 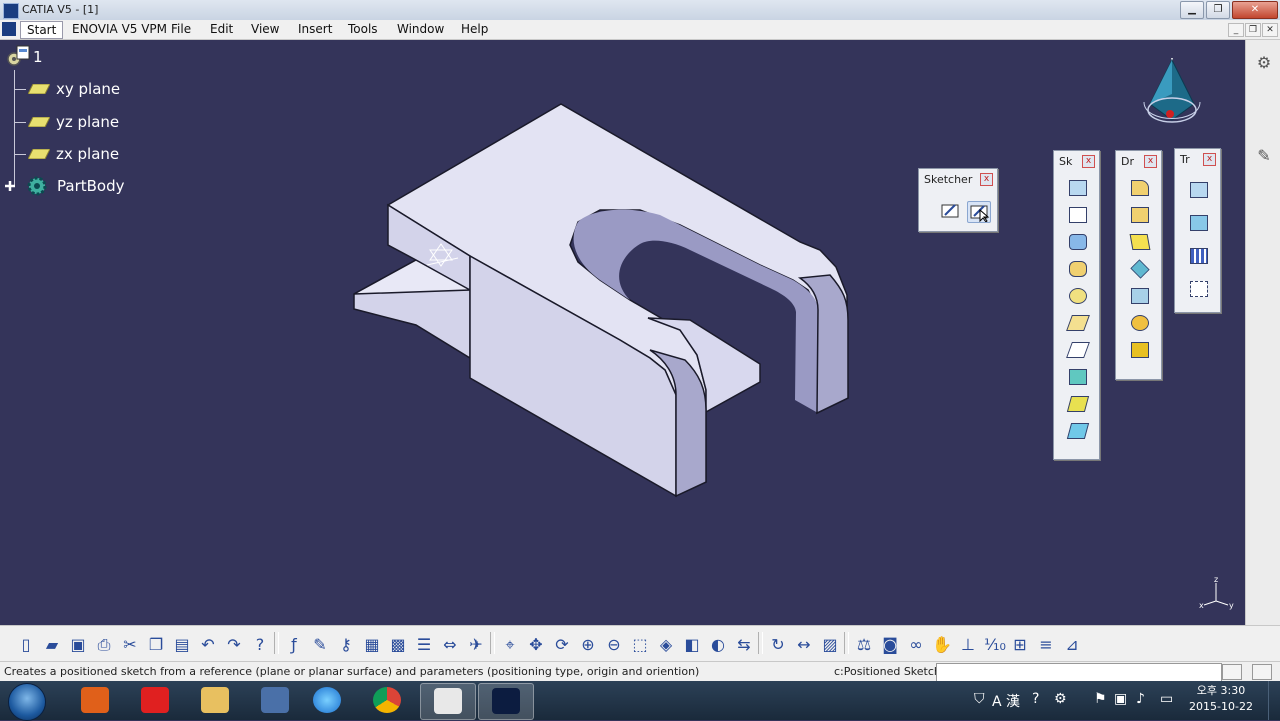 I want to click on menu-file: File, so click(x=181, y=29).